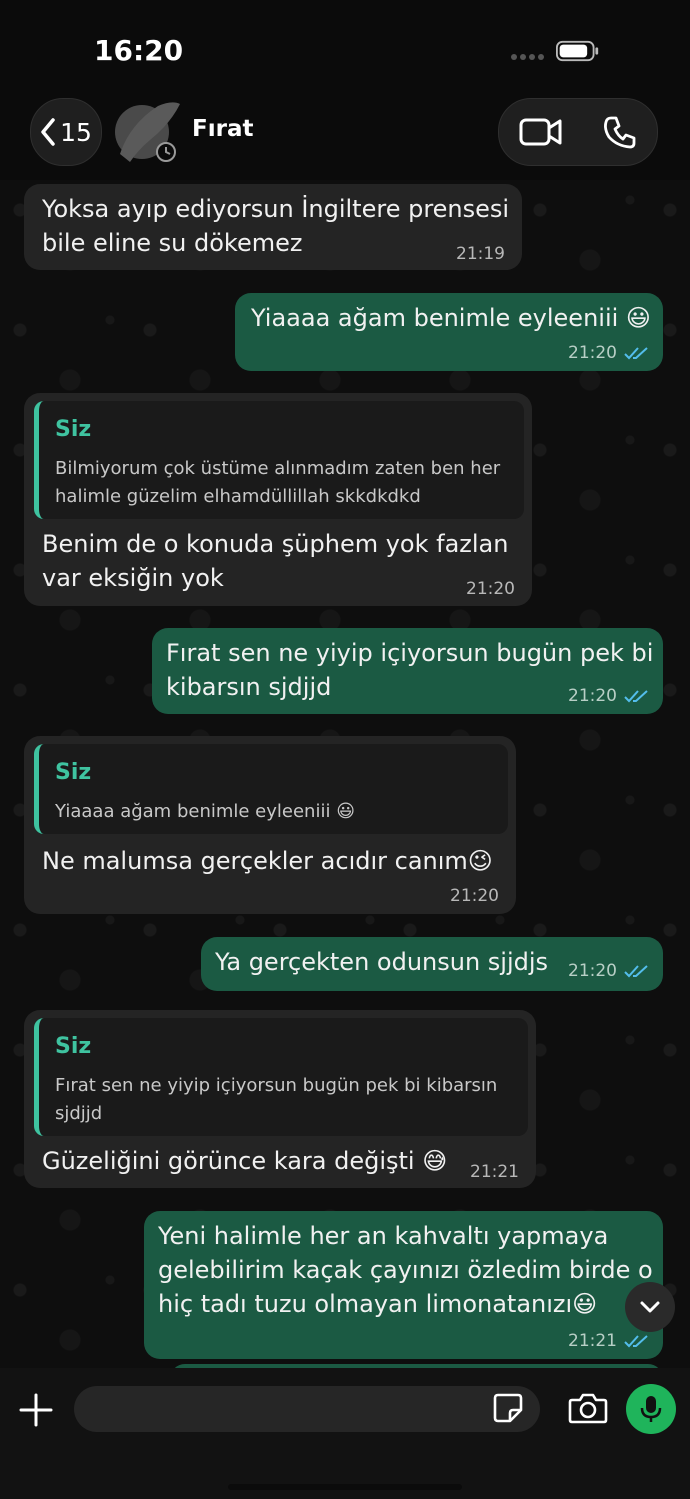  I want to click on message-text: var eksiğin yok, so click(133, 578).